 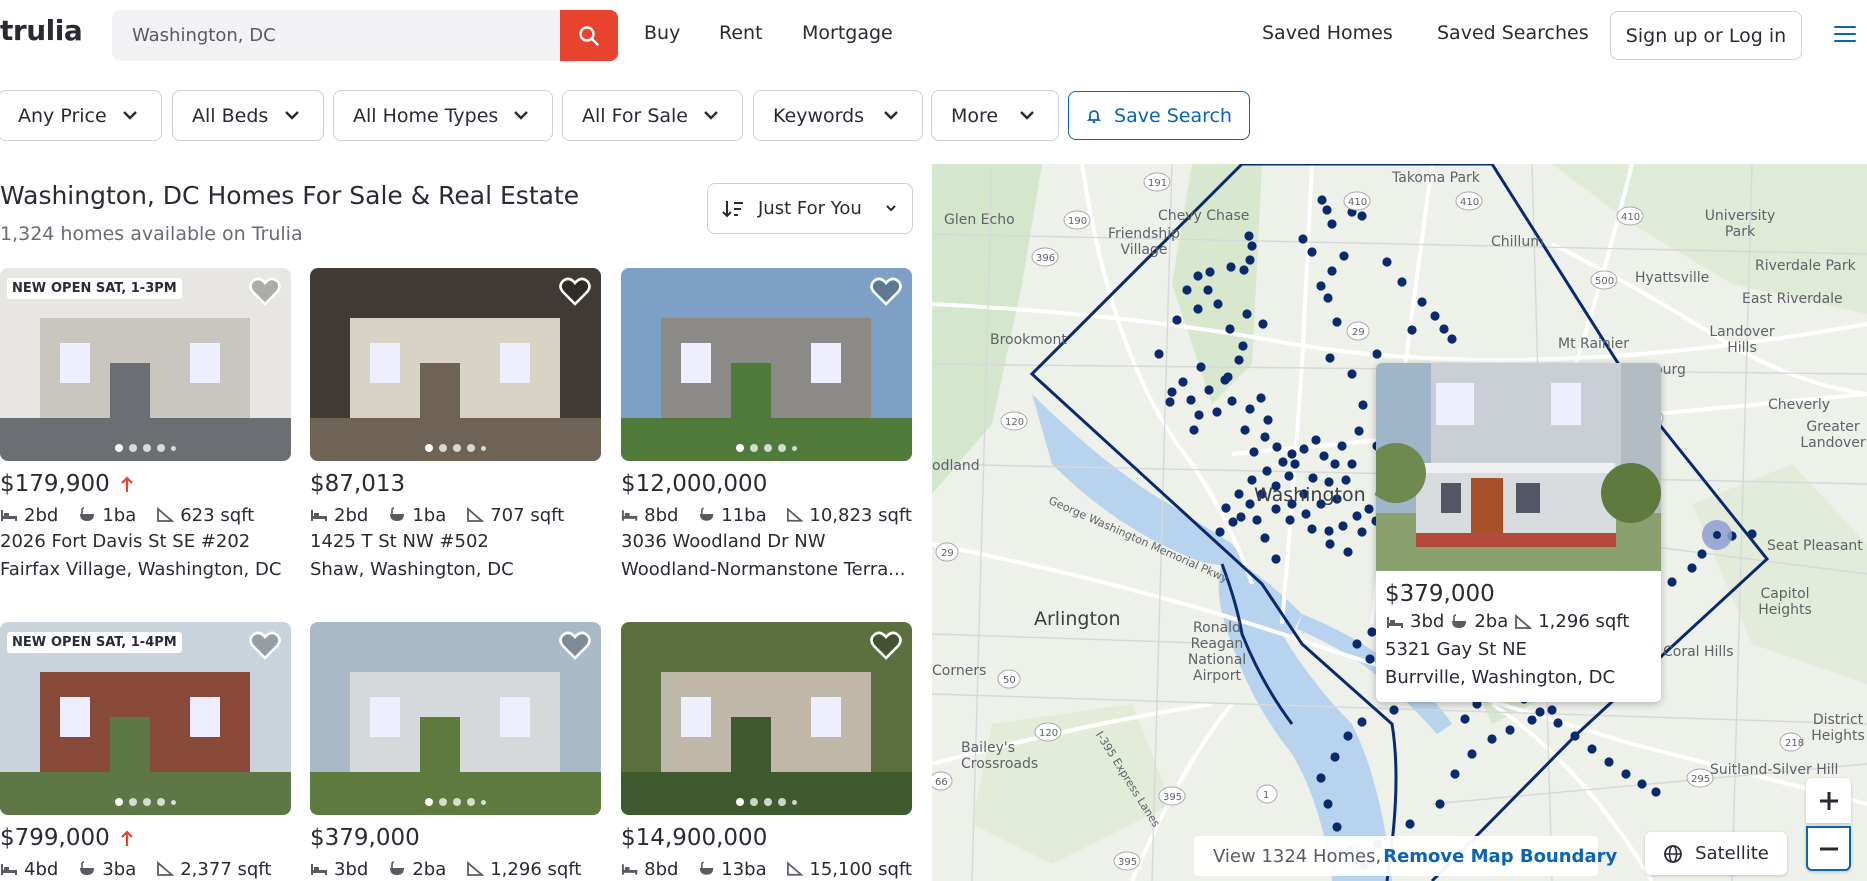 I want to click on nav-rent: Rent, so click(x=741, y=33).